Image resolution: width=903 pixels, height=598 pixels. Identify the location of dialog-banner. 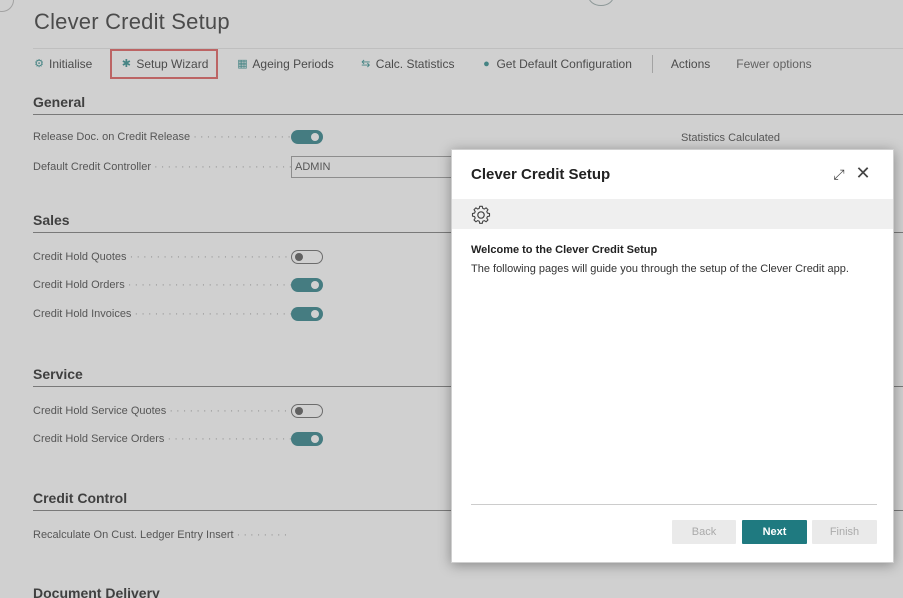
(672, 214).